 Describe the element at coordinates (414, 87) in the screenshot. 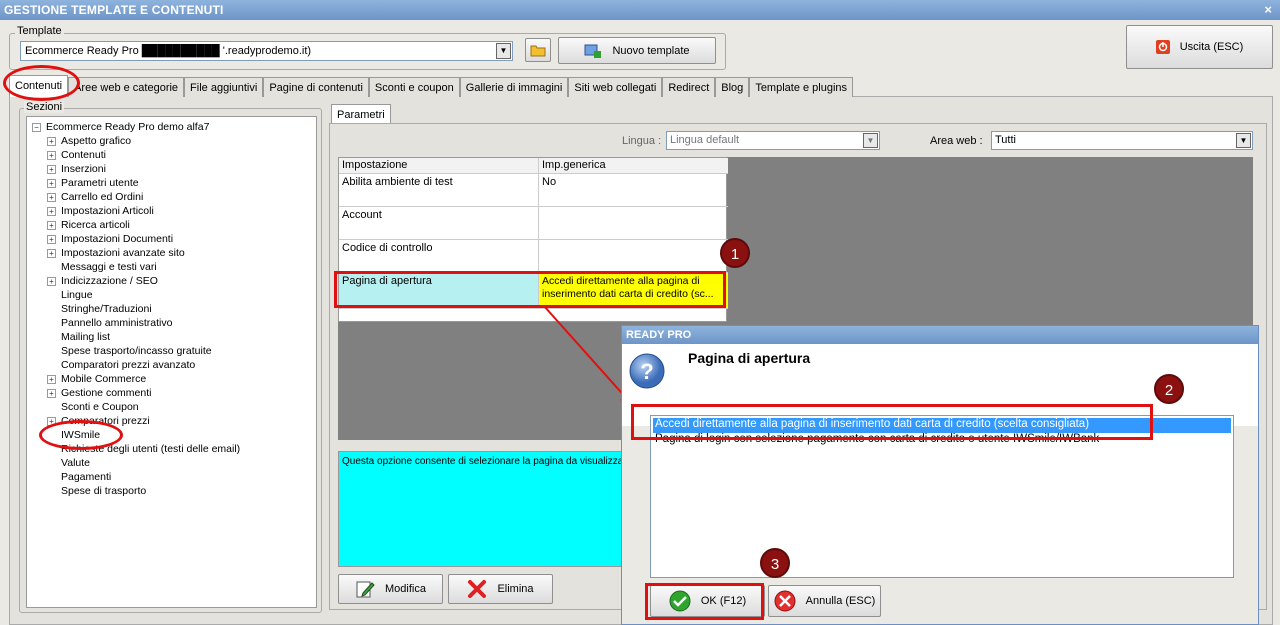

I see `tab-sconti-coupon: Sconti e coupon` at that location.